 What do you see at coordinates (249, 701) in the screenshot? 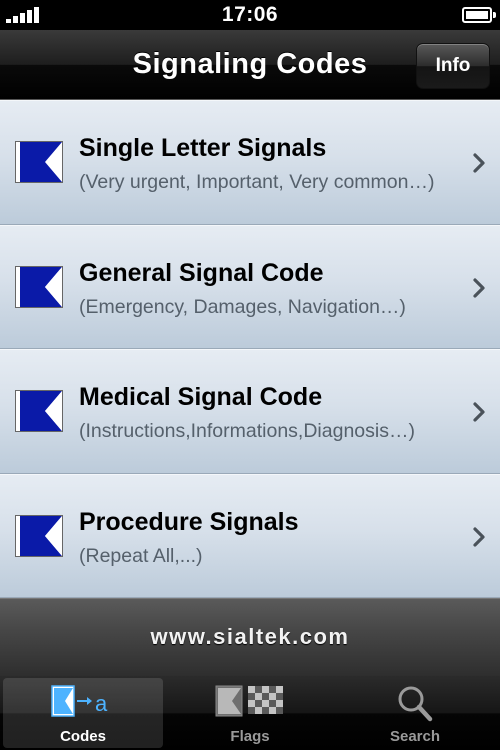
I see `flags-tab-icon` at bounding box center [249, 701].